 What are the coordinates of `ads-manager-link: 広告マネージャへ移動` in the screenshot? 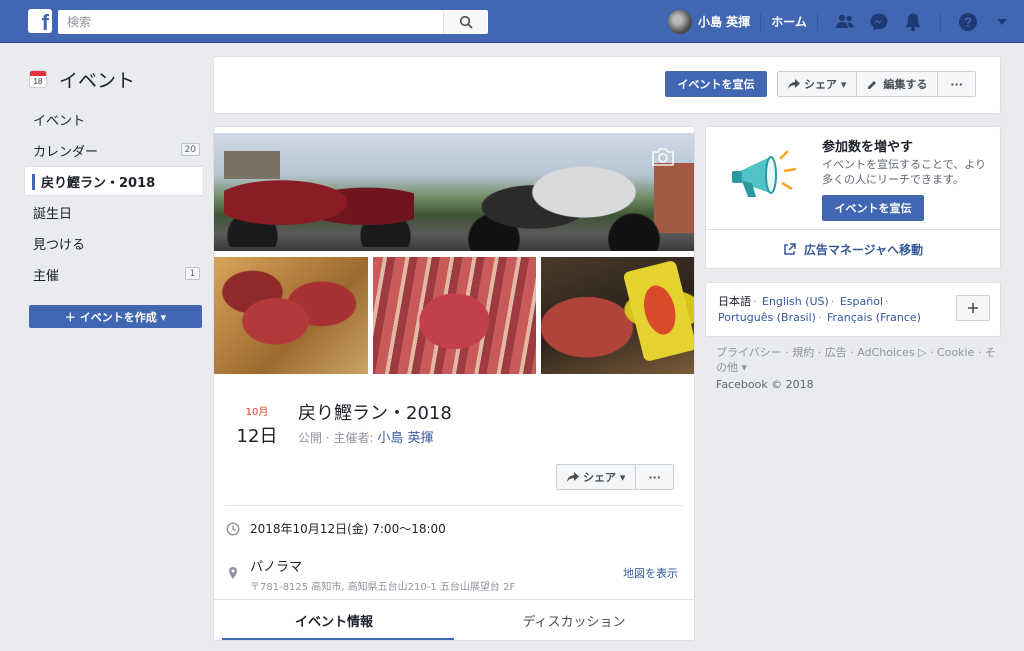 It's located at (853, 249).